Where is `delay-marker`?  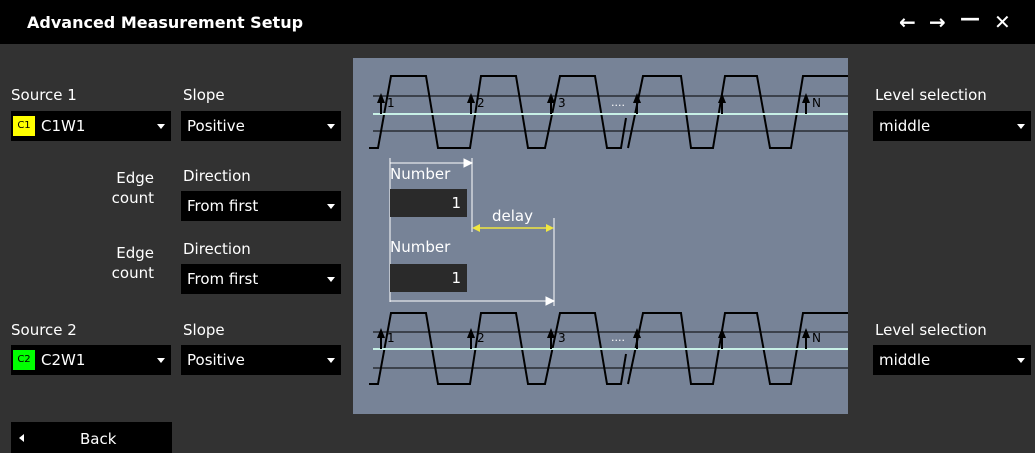
delay-marker is located at coordinates (513, 228).